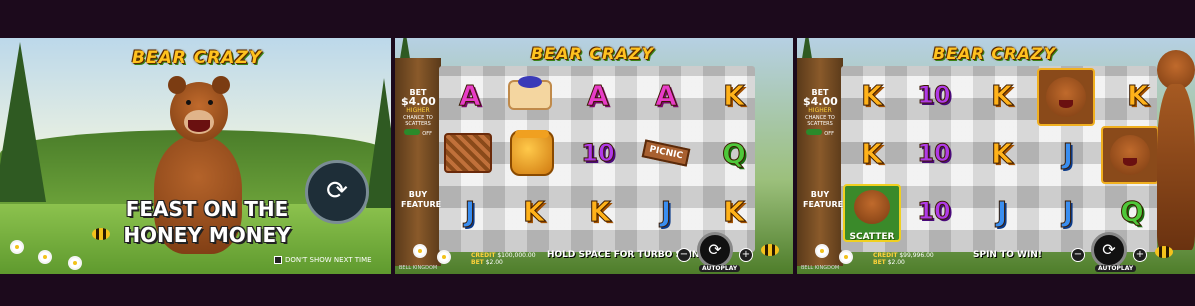 This screenshot has width=1195, height=306. Describe the element at coordinates (1176, 150) in the screenshot. I see `bear-mascot` at that location.